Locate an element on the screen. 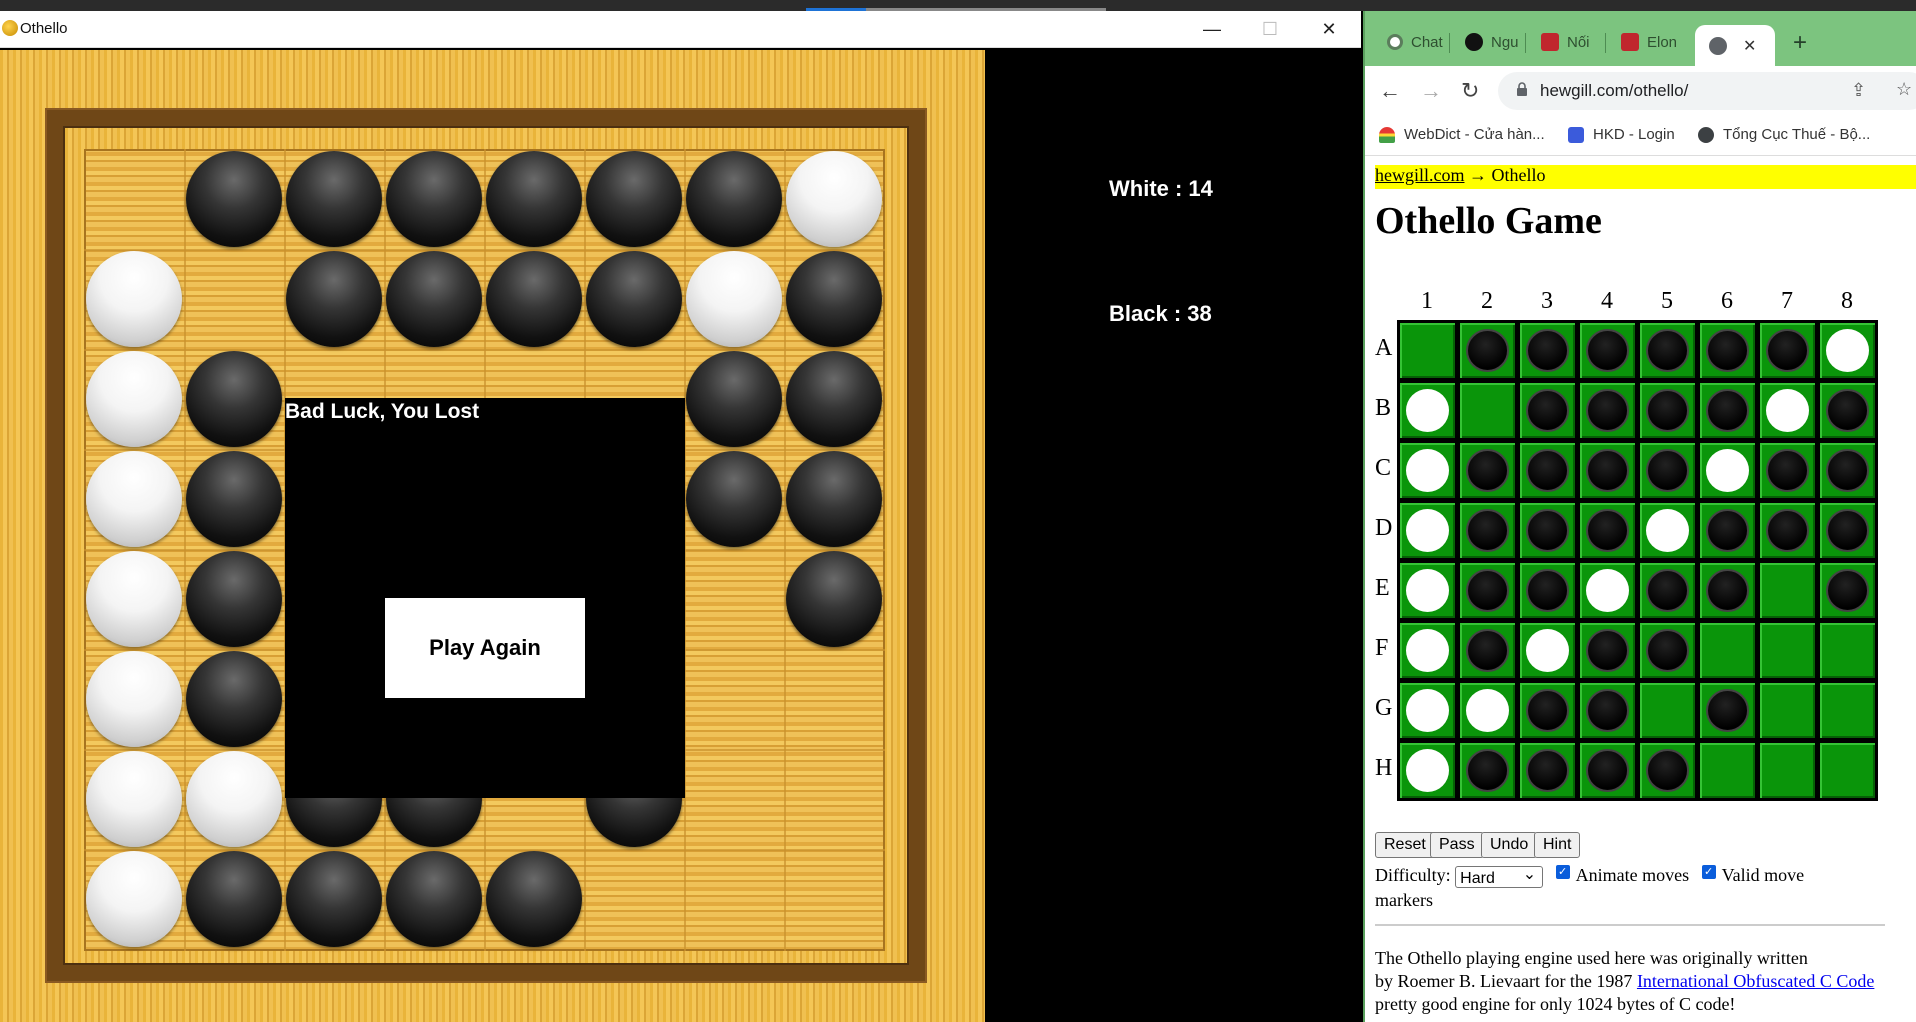  othello-board is located at coordinates (1637, 560).